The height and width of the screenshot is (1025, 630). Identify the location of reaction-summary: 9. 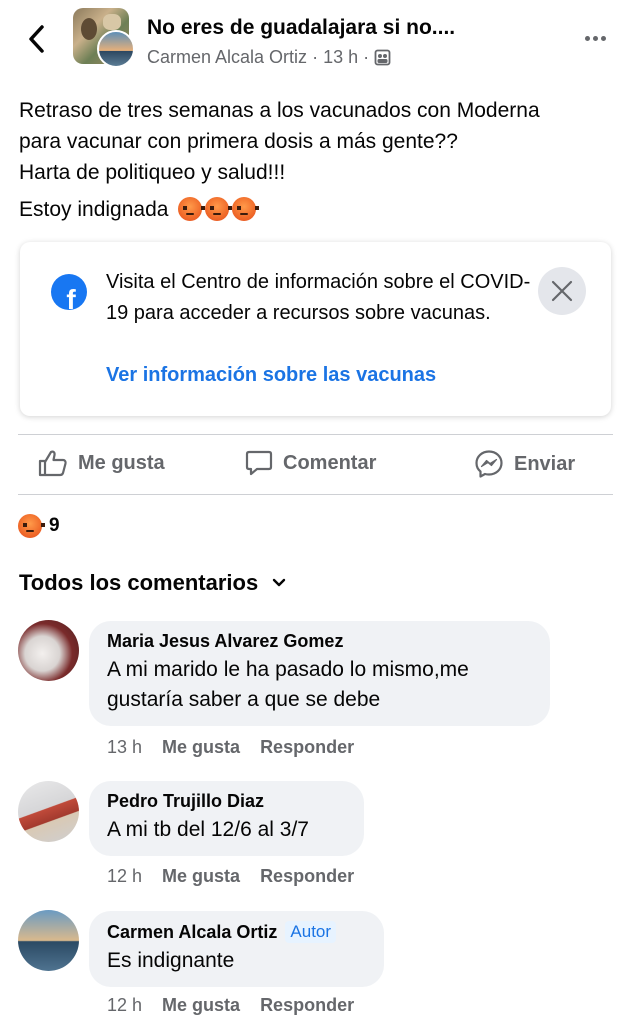
(39, 526).